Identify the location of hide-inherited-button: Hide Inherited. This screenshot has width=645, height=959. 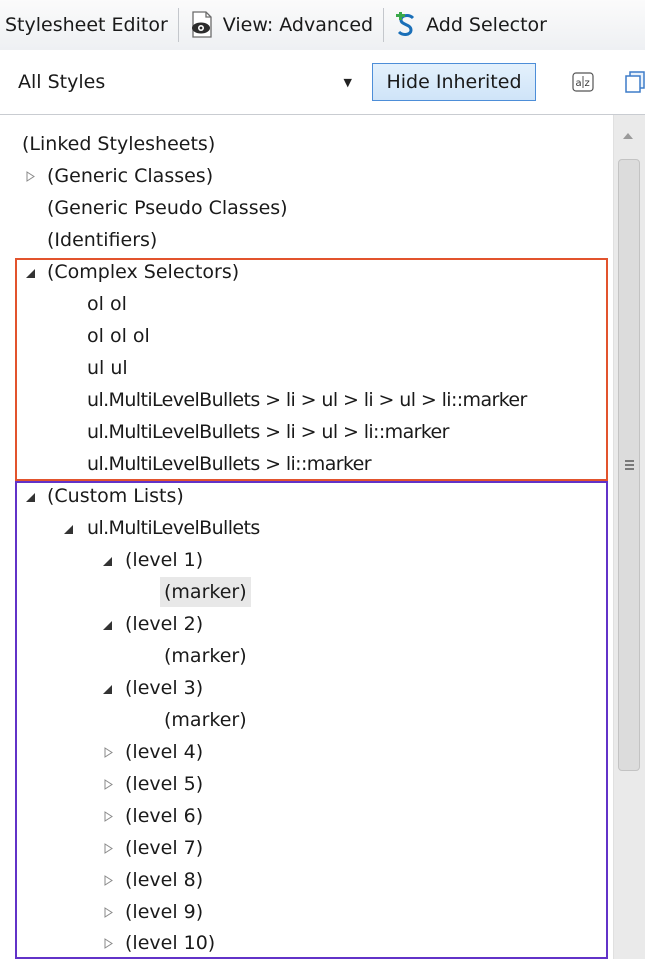
(454, 82).